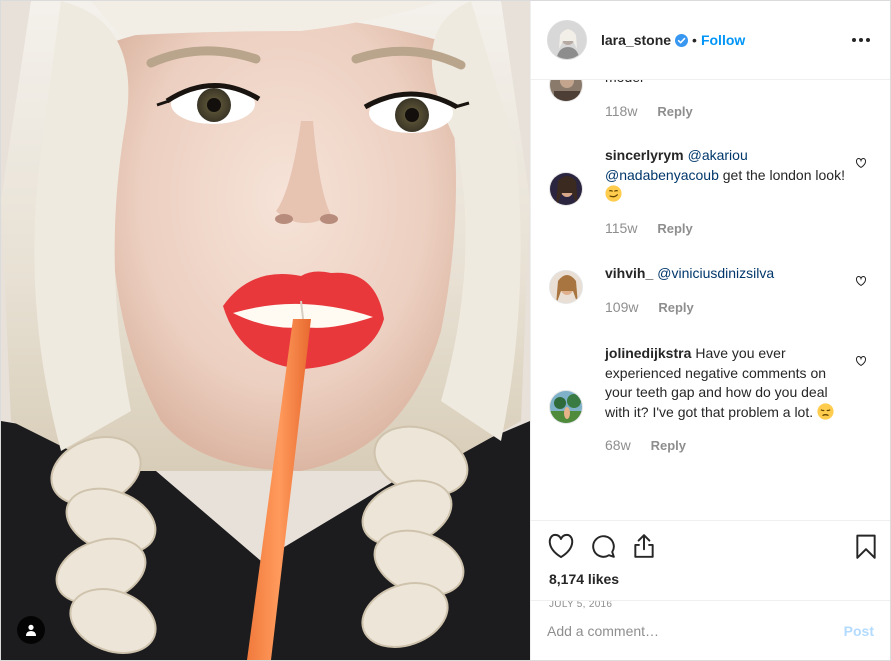 This screenshot has height=661, width=891. Describe the element at coordinates (710, 109) in the screenshot. I see `comment-item: model 118w Reply` at that location.